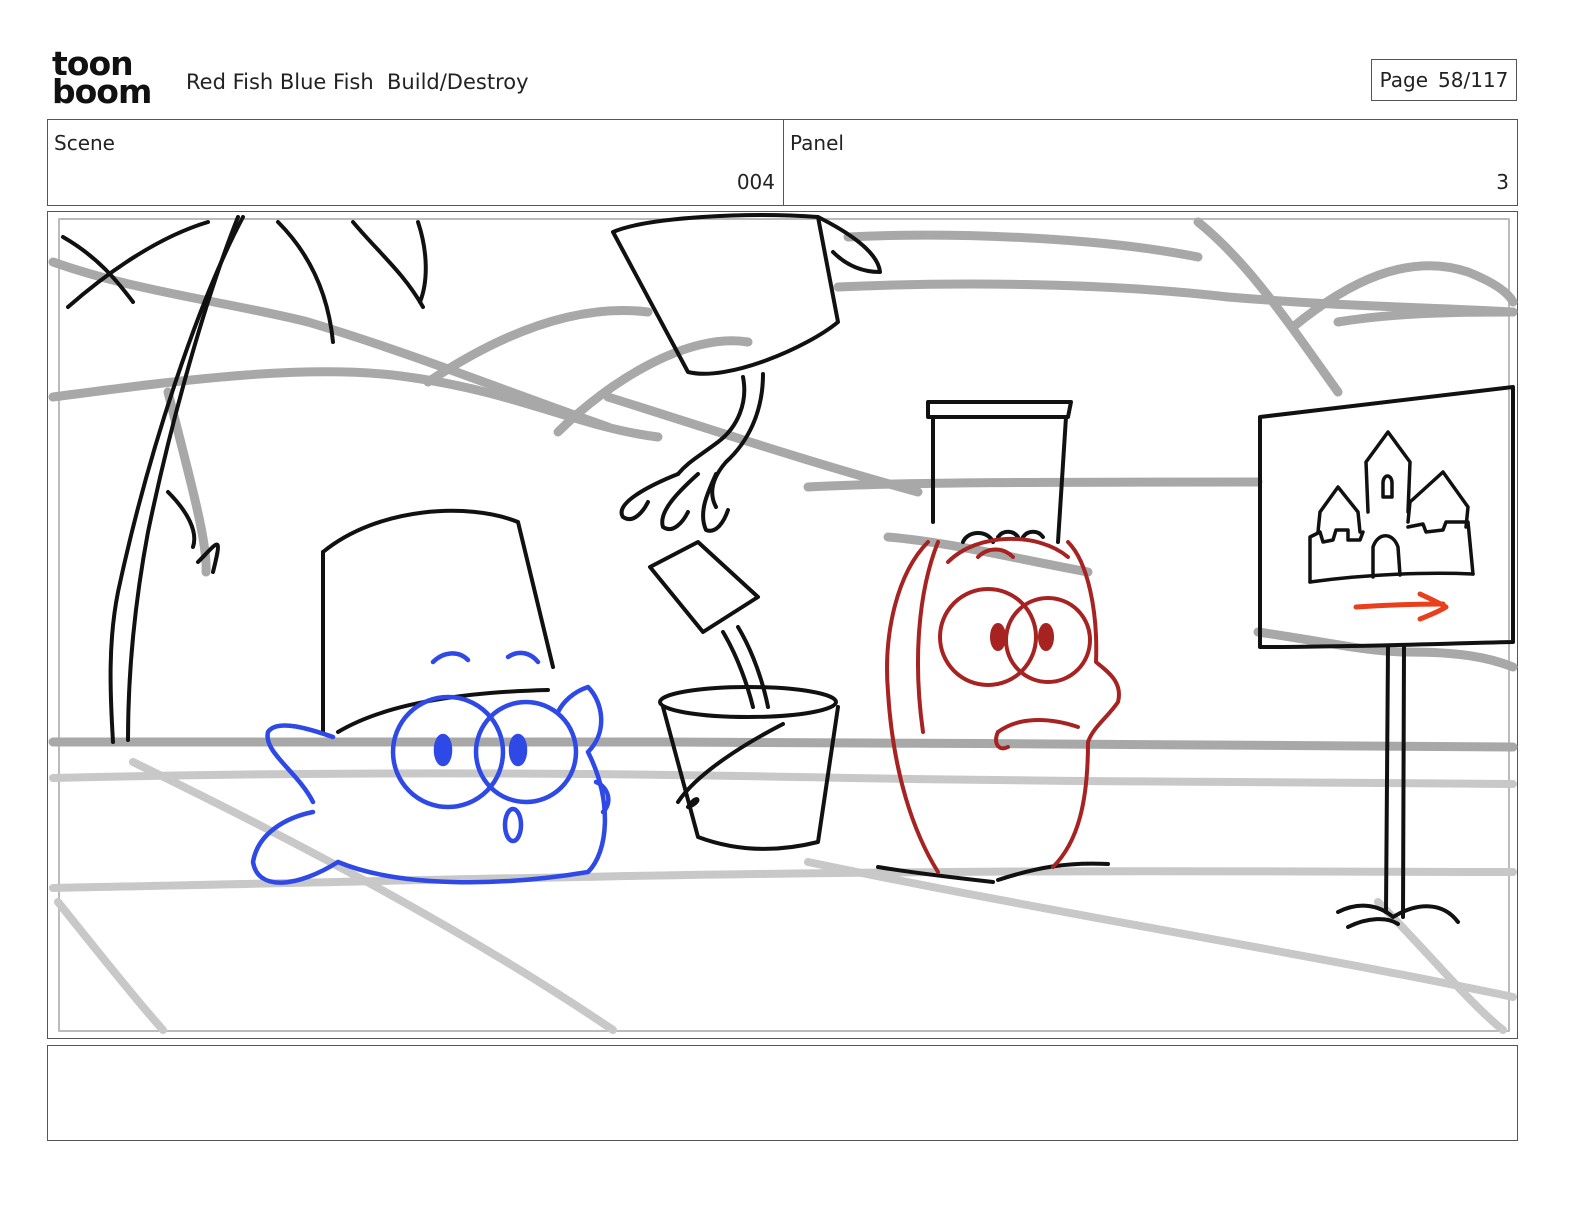  I want to click on castle-icon, so click(1391, 507).